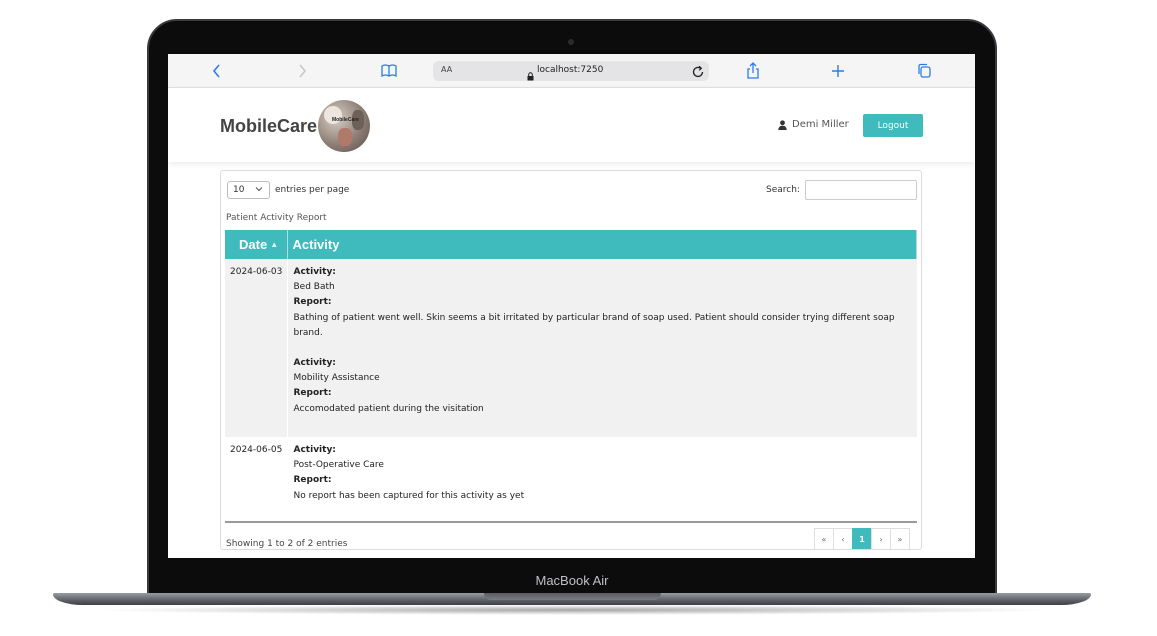 The height and width of the screenshot is (636, 1157). I want to click on entry-spacer, so click(602, 348).